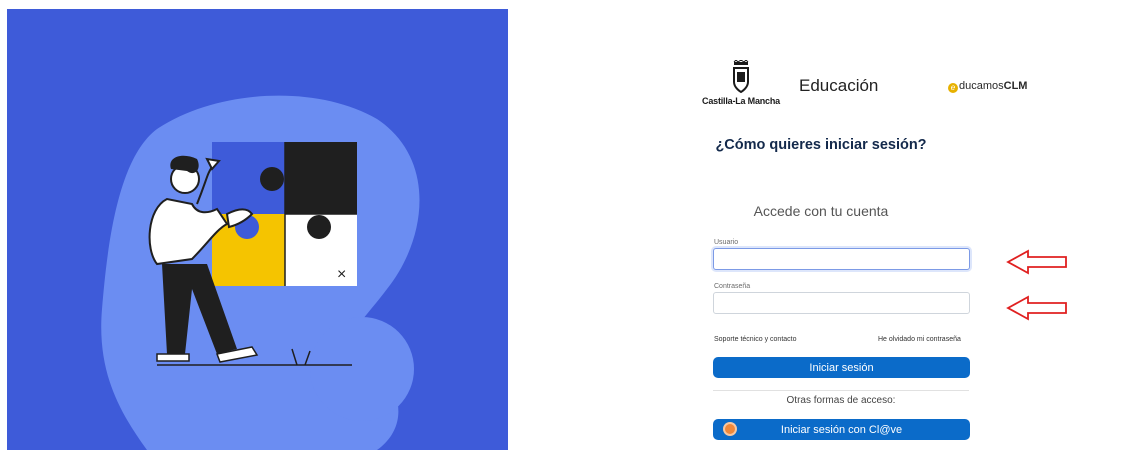 This screenshot has height=450, width=1134. What do you see at coordinates (755, 339) in the screenshot?
I see `support-link: Soporte técnico y contacto` at bounding box center [755, 339].